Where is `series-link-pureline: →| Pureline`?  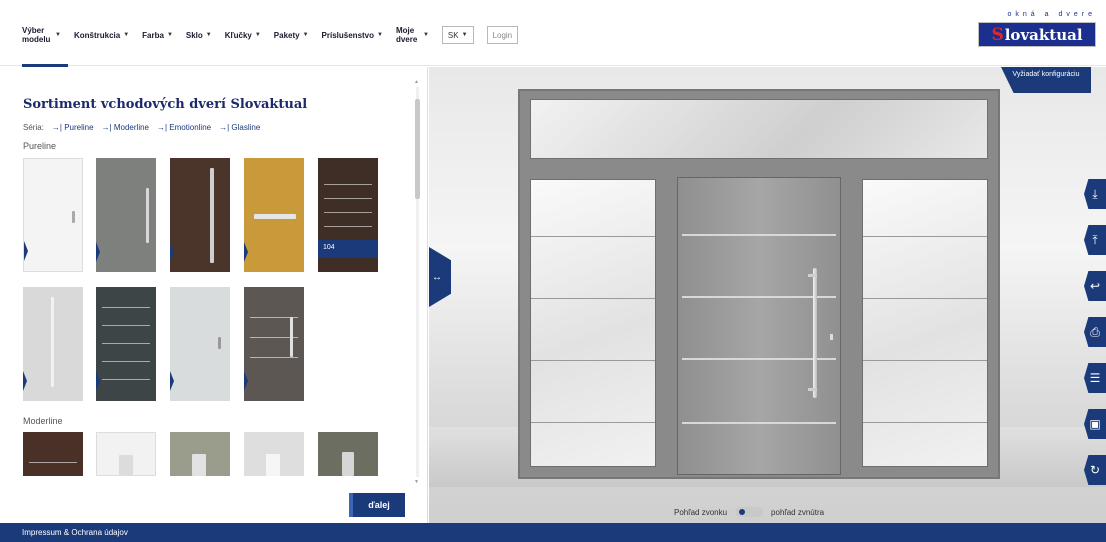 series-link-pureline: →| Pureline is located at coordinates (73, 127).